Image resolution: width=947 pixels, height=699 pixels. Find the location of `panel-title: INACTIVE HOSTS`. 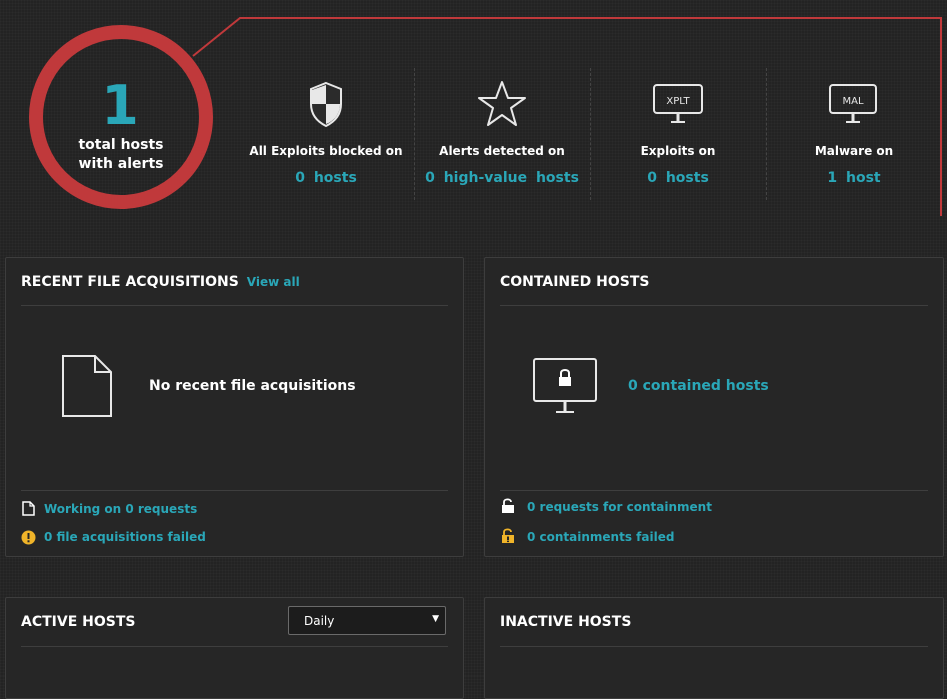

panel-title: INACTIVE HOSTS is located at coordinates (566, 622).